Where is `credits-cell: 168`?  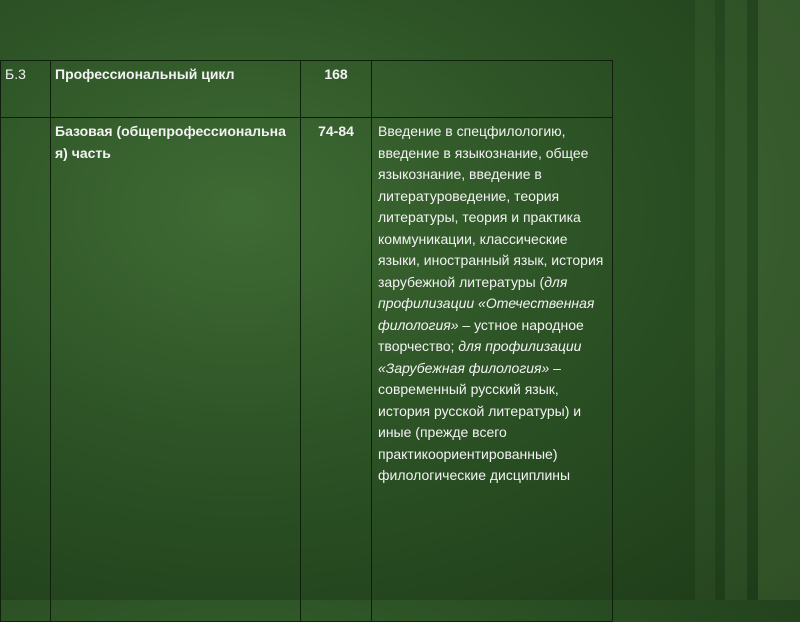 credits-cell: 168 is located at coordinates (336, 89).